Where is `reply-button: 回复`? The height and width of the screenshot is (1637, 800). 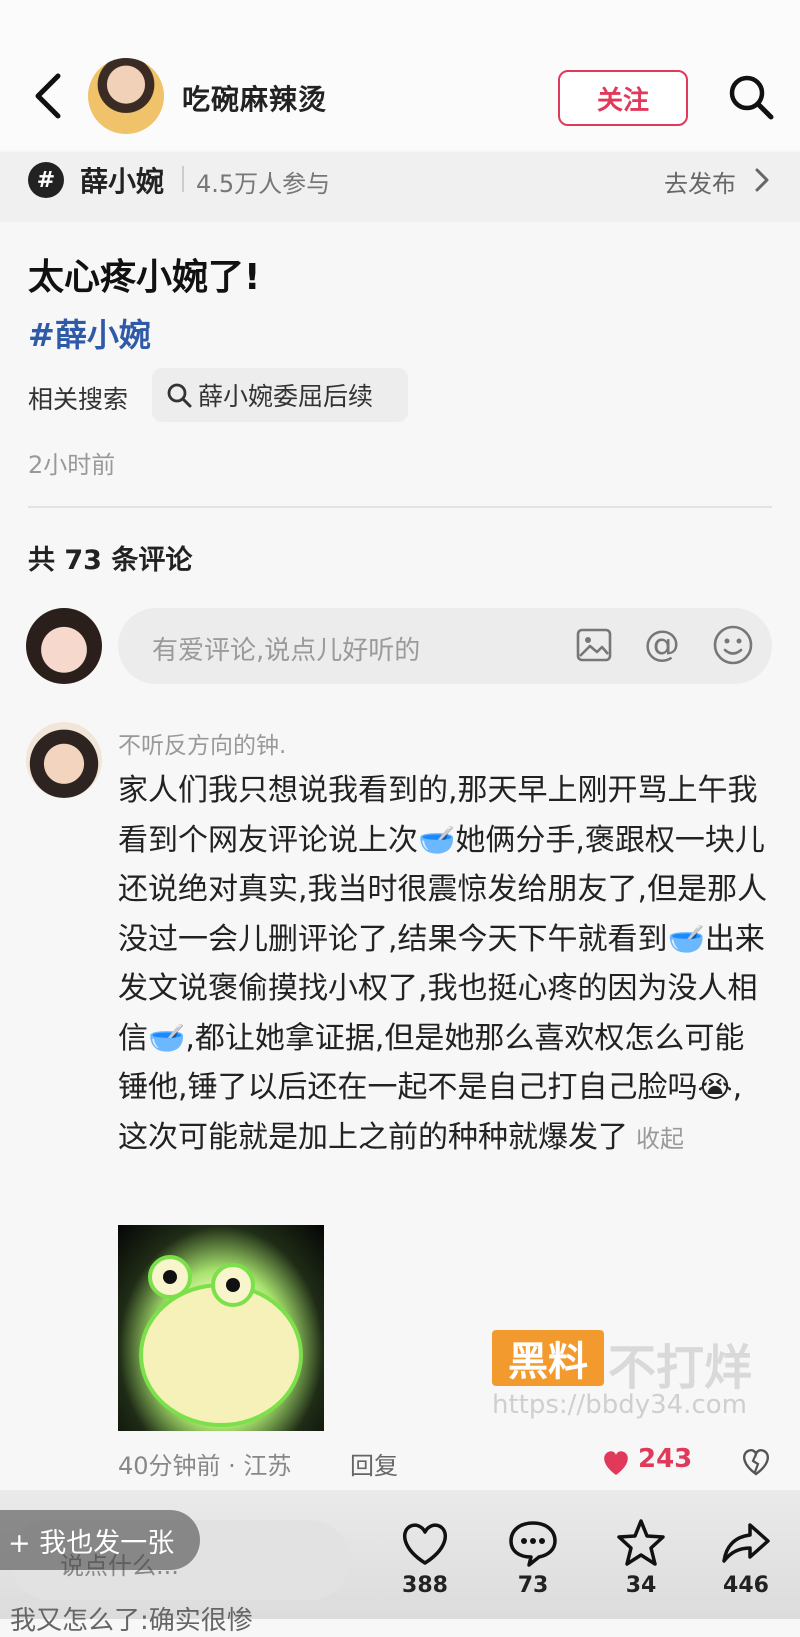 reply-button: 回复 is located at coordinates (374, 1463).